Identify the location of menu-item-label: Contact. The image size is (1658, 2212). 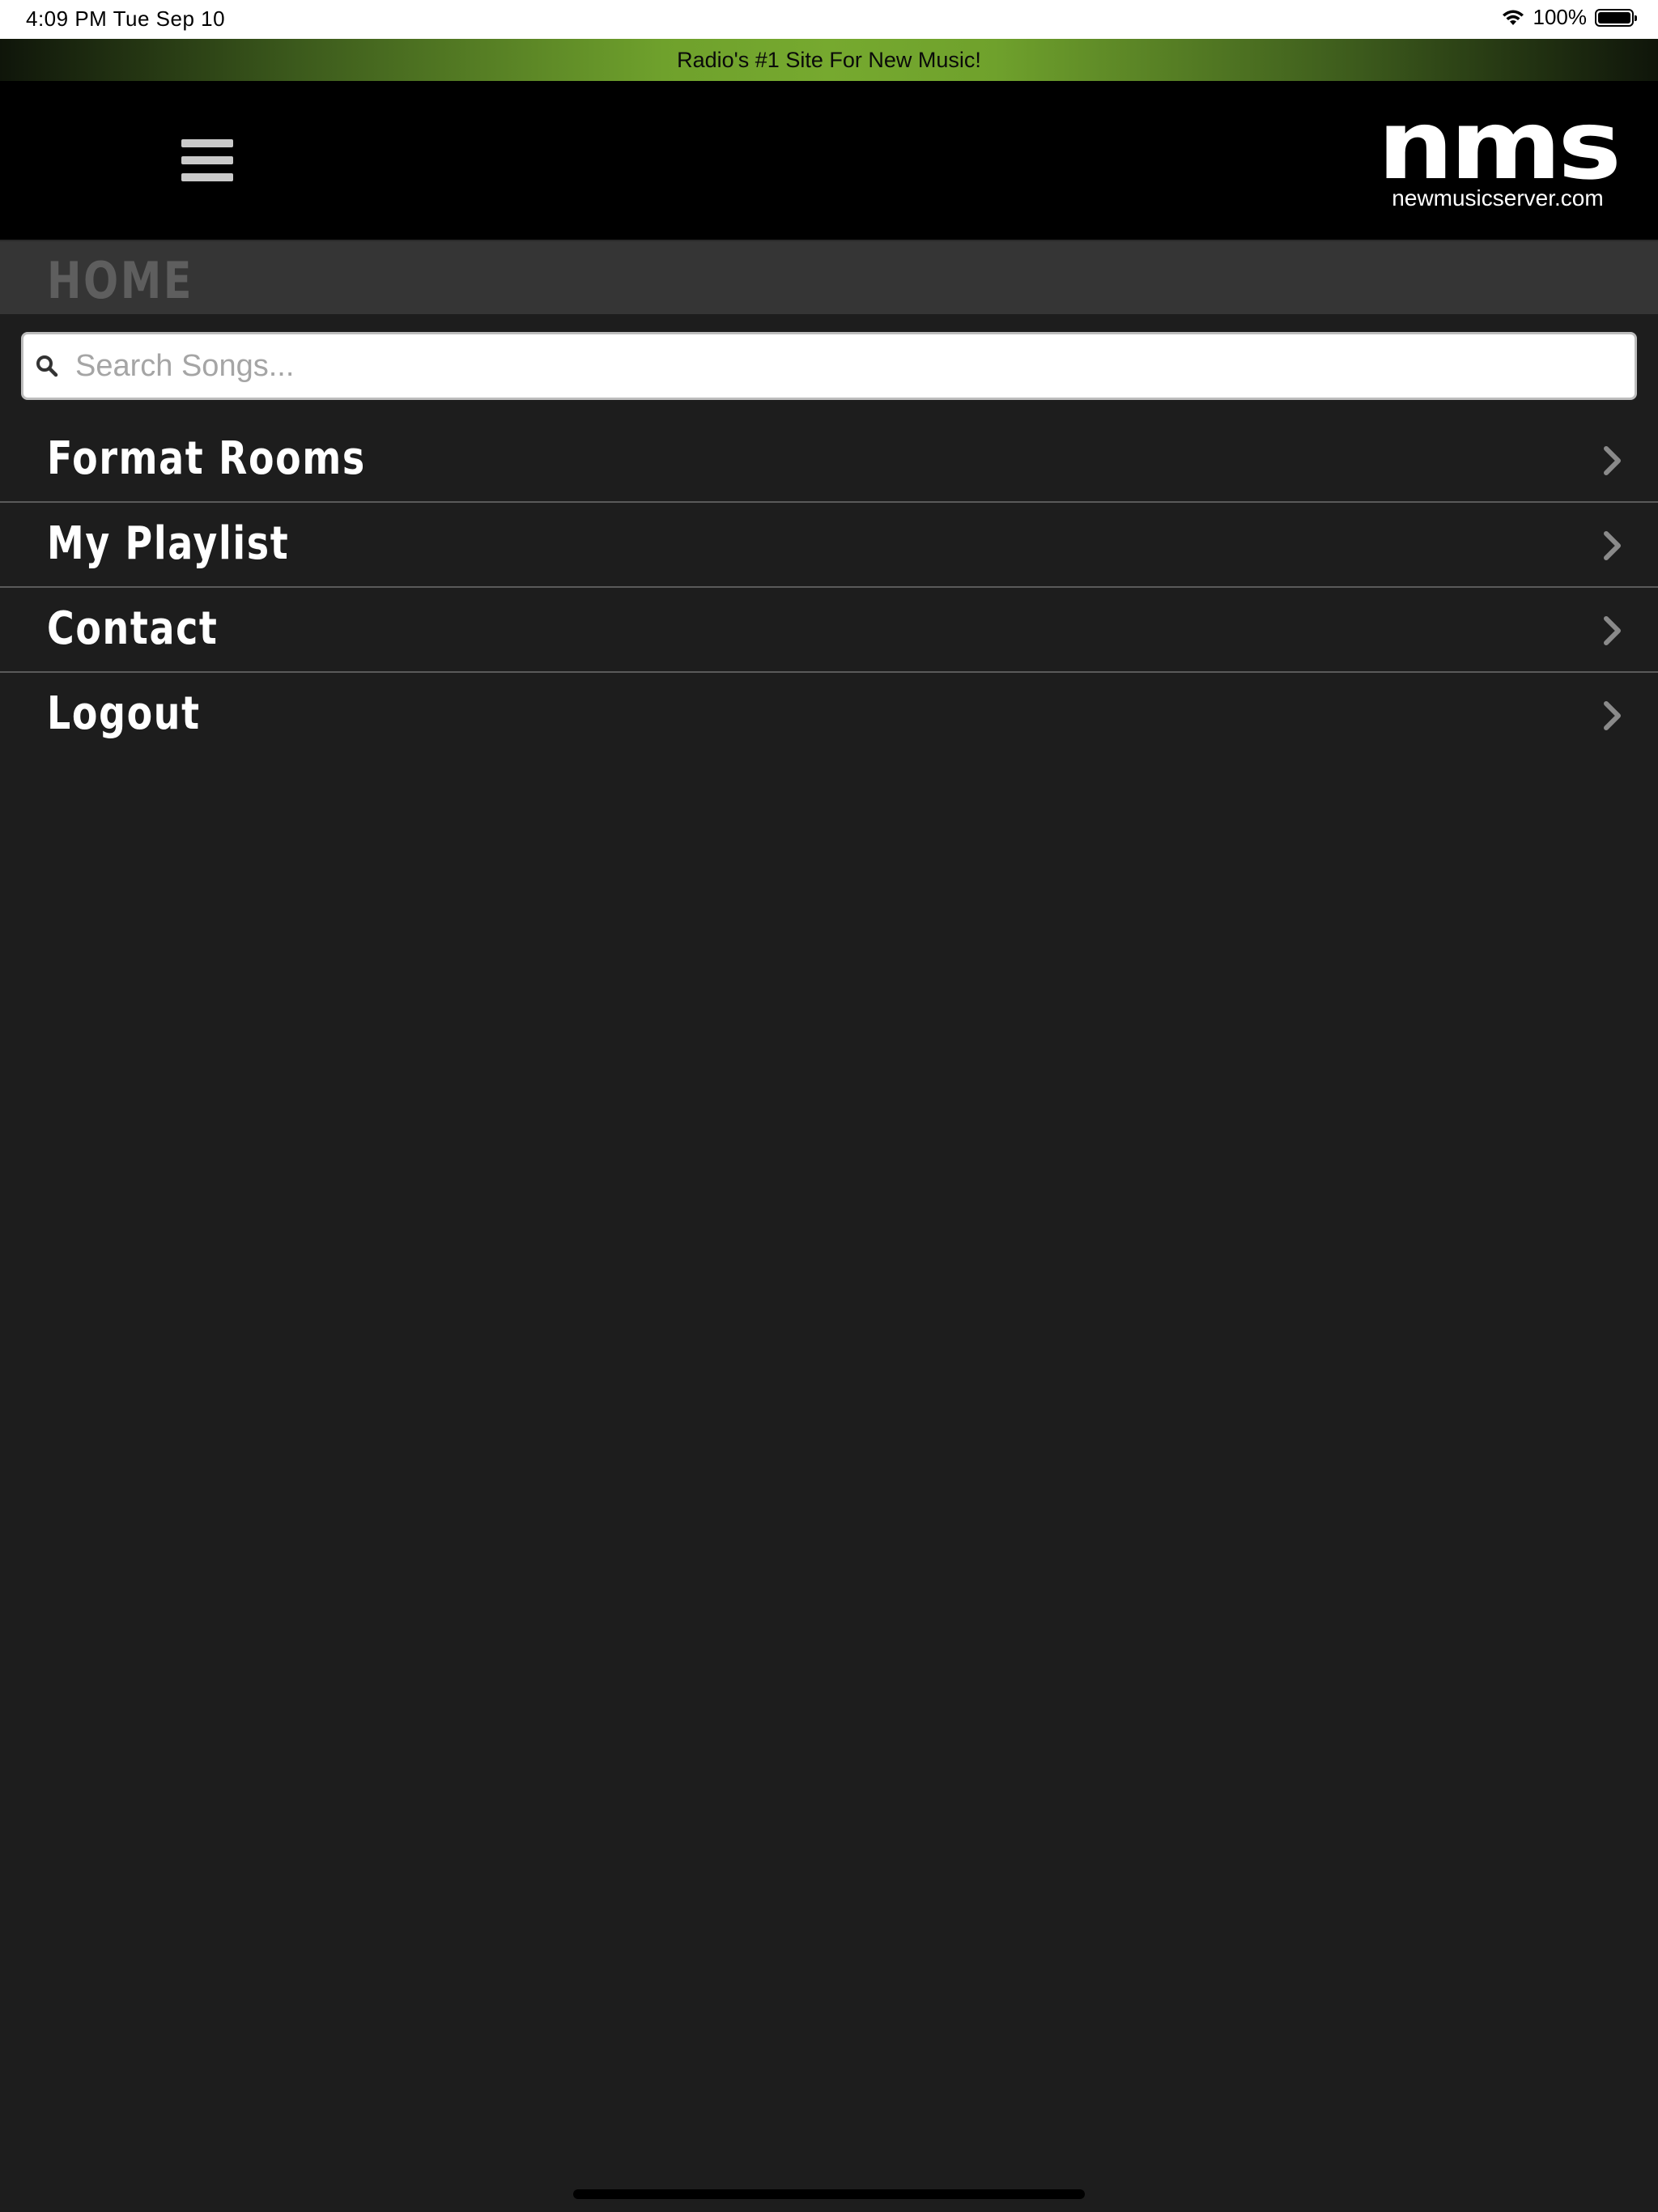
(133, 628).